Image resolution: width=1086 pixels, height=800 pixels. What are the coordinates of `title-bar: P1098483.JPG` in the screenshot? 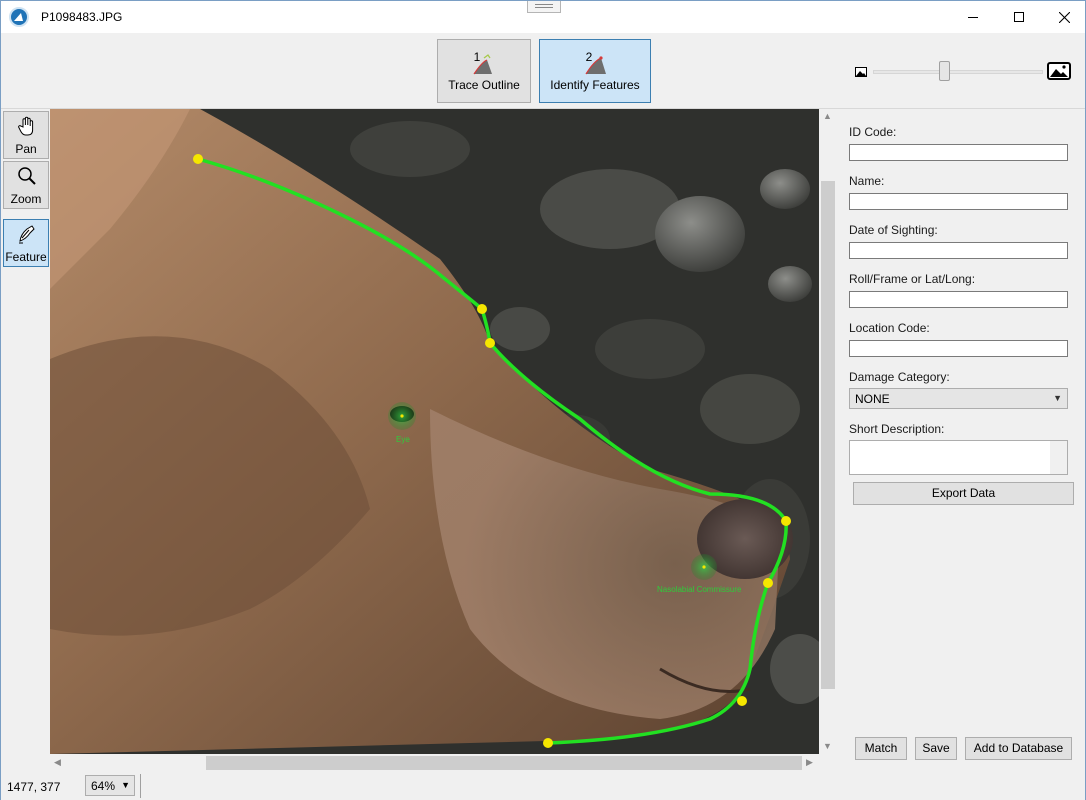 It's located at (543, 17).